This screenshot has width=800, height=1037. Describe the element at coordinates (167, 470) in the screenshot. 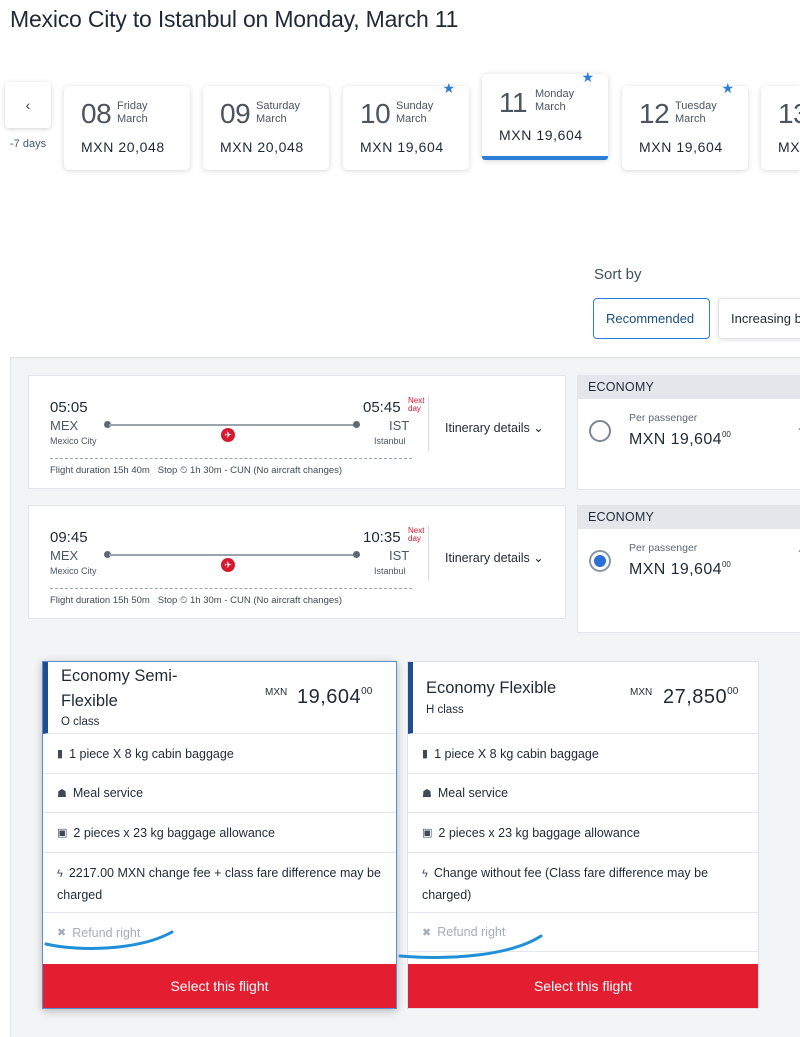

I see `stop-label: Stop` at that location.